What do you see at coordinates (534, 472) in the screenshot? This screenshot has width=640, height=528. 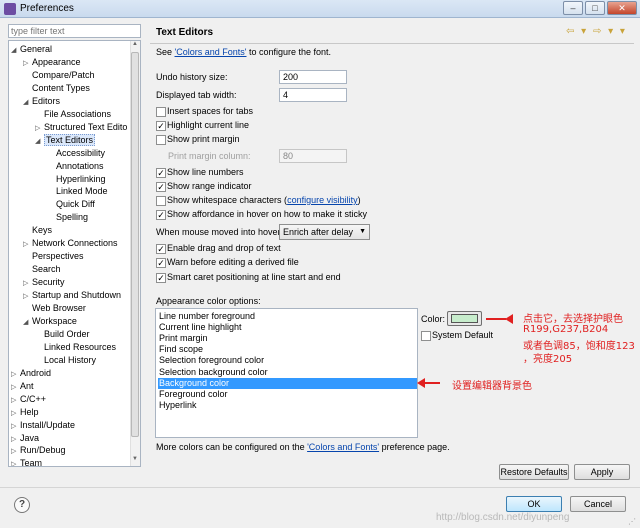 I see `restore-defaults-button: Restore Defaults` at bounding box center [534, 472].